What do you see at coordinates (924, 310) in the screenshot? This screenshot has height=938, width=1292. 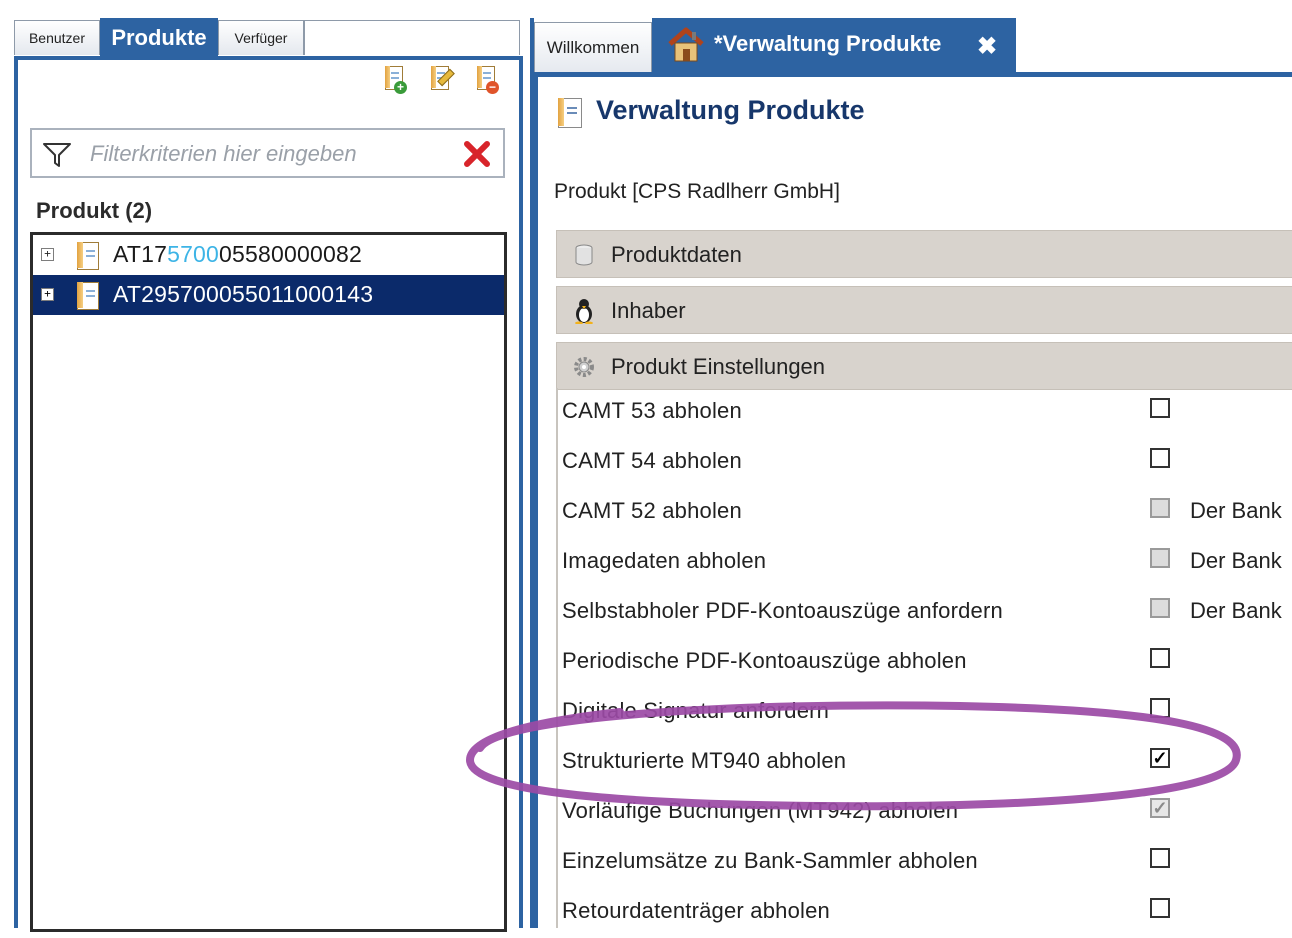 I see `section-inhaber: Inhaber` at bounding box center [924, 310].